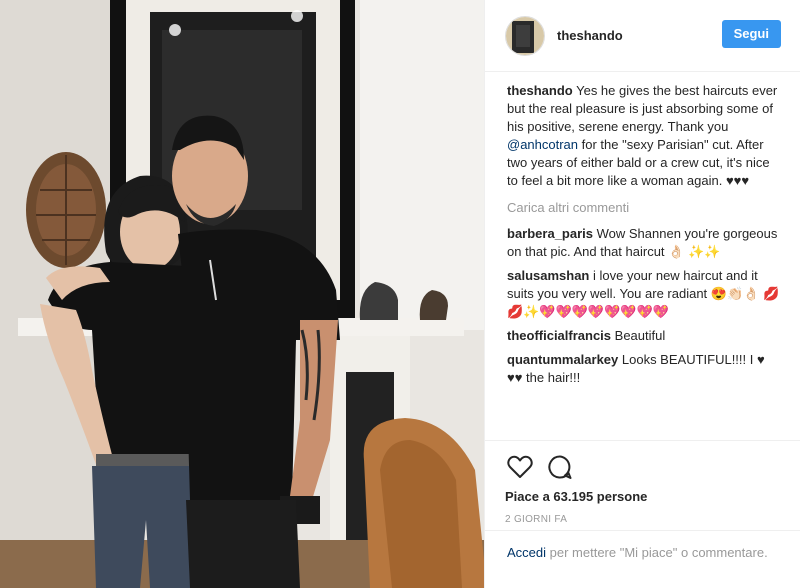 The image size is (800, 588). What do you see at coordinates (560, 467) in the screenshot?
I see `comment-bubble-icon` at bounding box center [560, 467].